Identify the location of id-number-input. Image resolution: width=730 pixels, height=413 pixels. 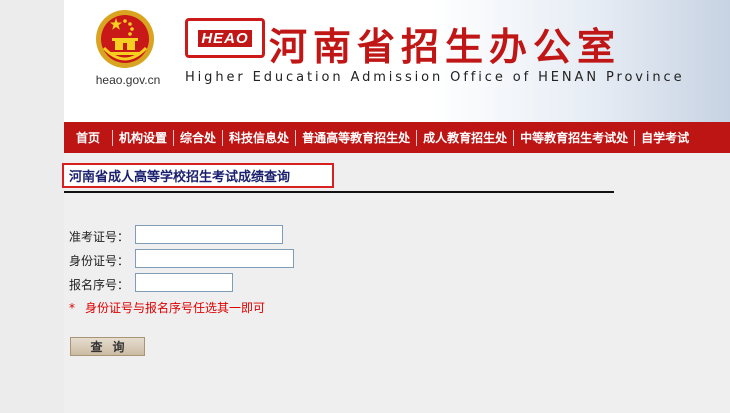
(214, 258).